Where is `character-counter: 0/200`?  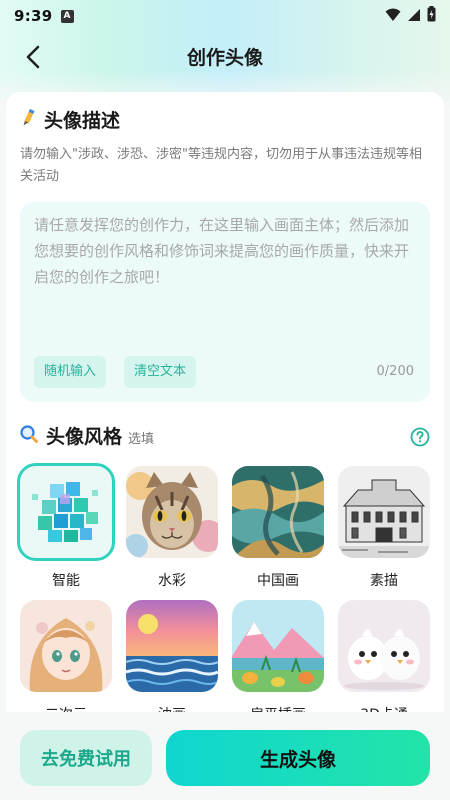
character-counter: 0/200 is located at coordinates (395, 371).